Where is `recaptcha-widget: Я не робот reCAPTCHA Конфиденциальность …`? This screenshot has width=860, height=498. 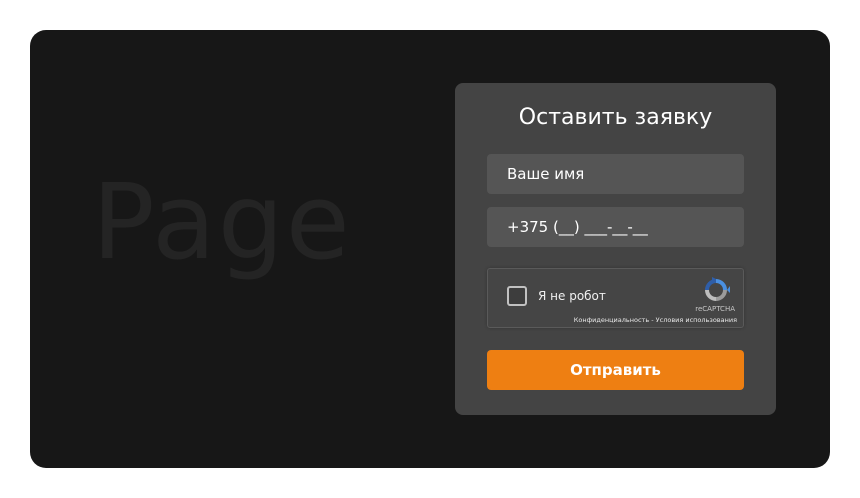 recaptcha-widget: Я не робот reCAPTCHA Конфиденциальность … is located at coordinates (615, 298).